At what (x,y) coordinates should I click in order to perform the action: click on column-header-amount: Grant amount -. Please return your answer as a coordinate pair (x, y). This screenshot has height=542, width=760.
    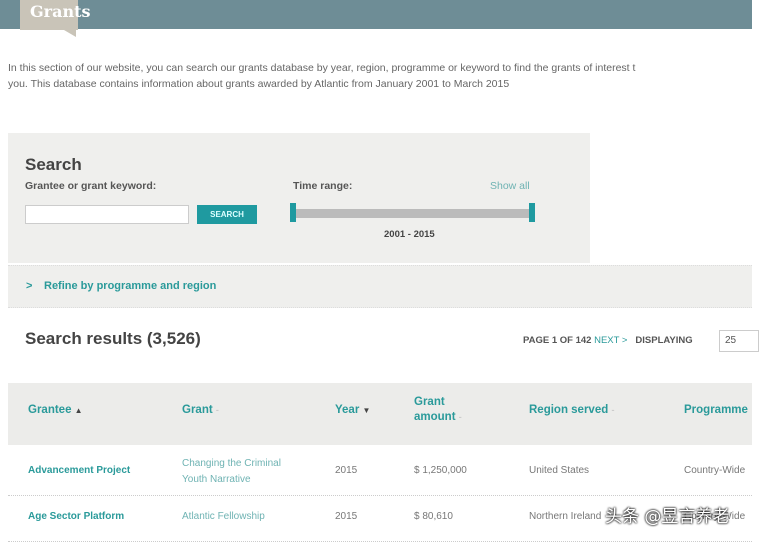
    Looking at the image, I should click on (444, 410).